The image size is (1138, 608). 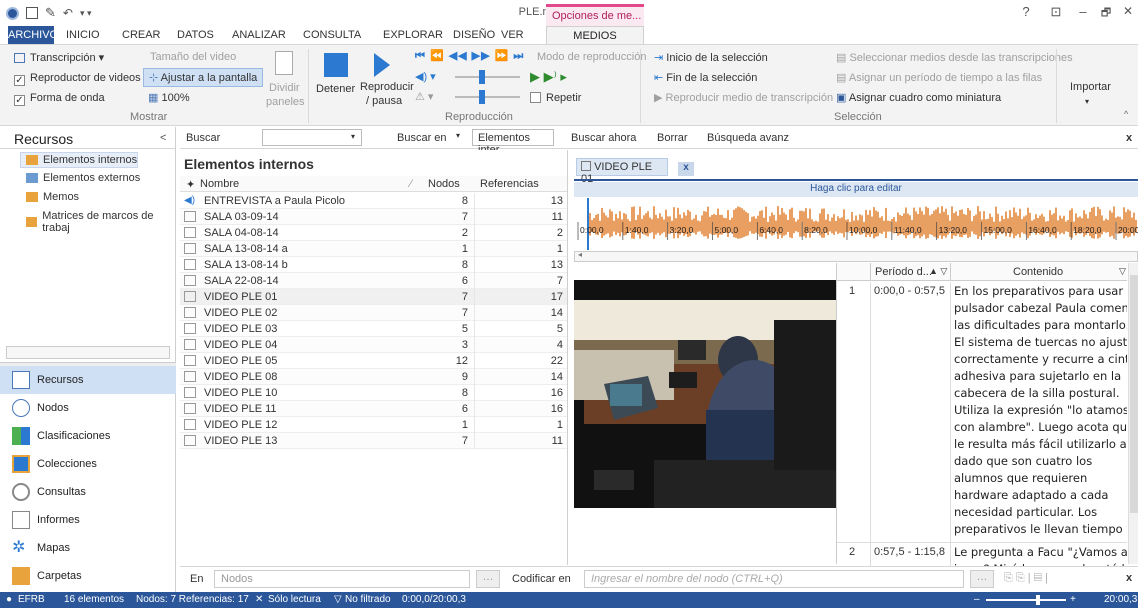 What do you see at coordinates (332, 35) in the screenshot?
I see `tab-consulta: CONSULTA` at bounding box center [332, 35].